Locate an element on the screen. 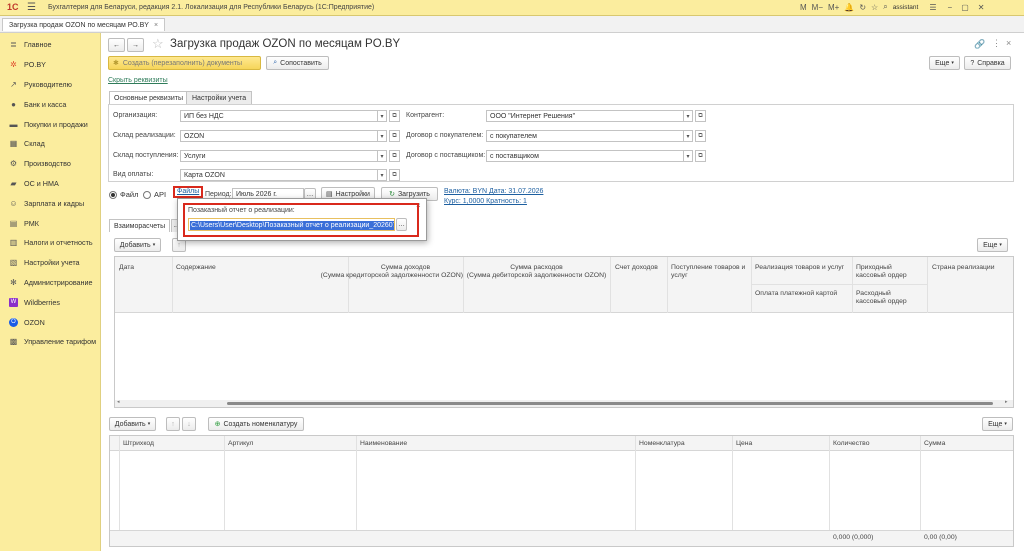  minimize-icon: − is located at coordinates (950, 7).